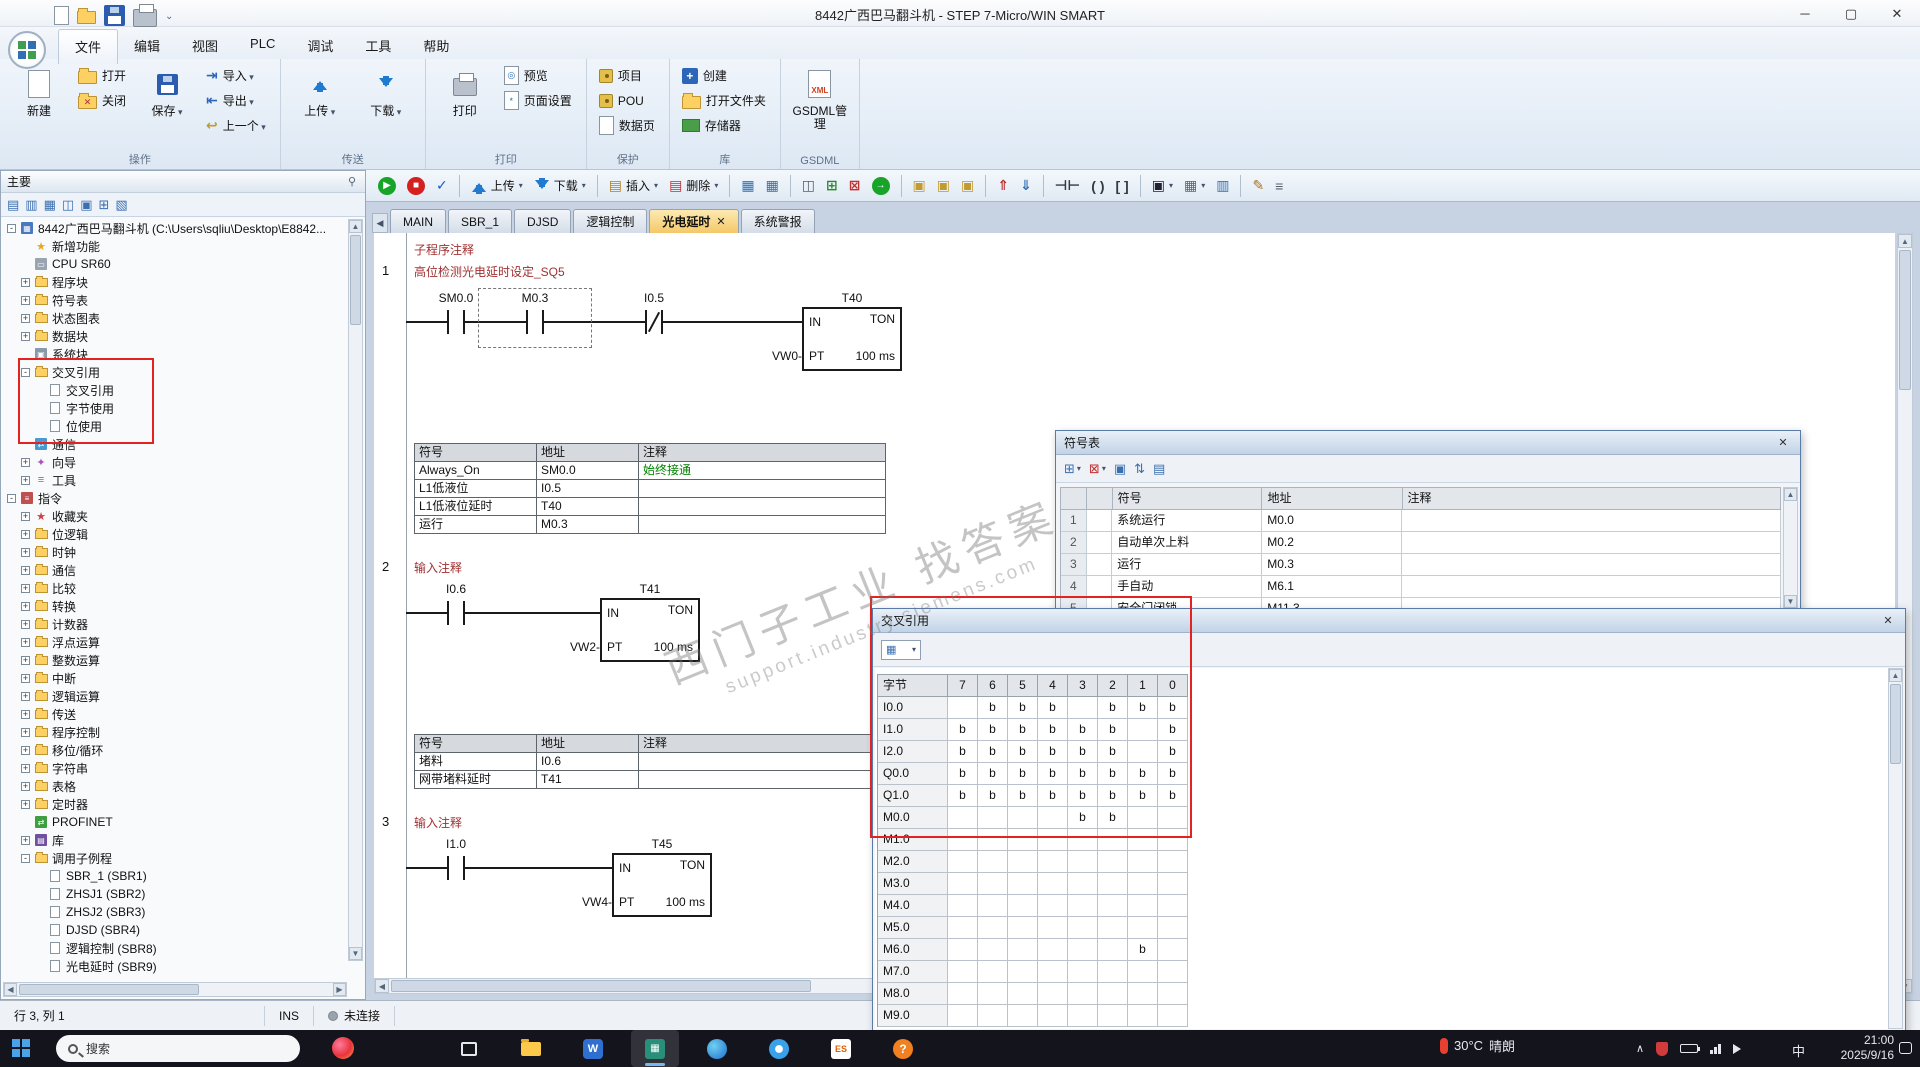 The width and height of the screenshot is (1920, 1067). I want to click on tab-main: MAIN, so click(418, 221).